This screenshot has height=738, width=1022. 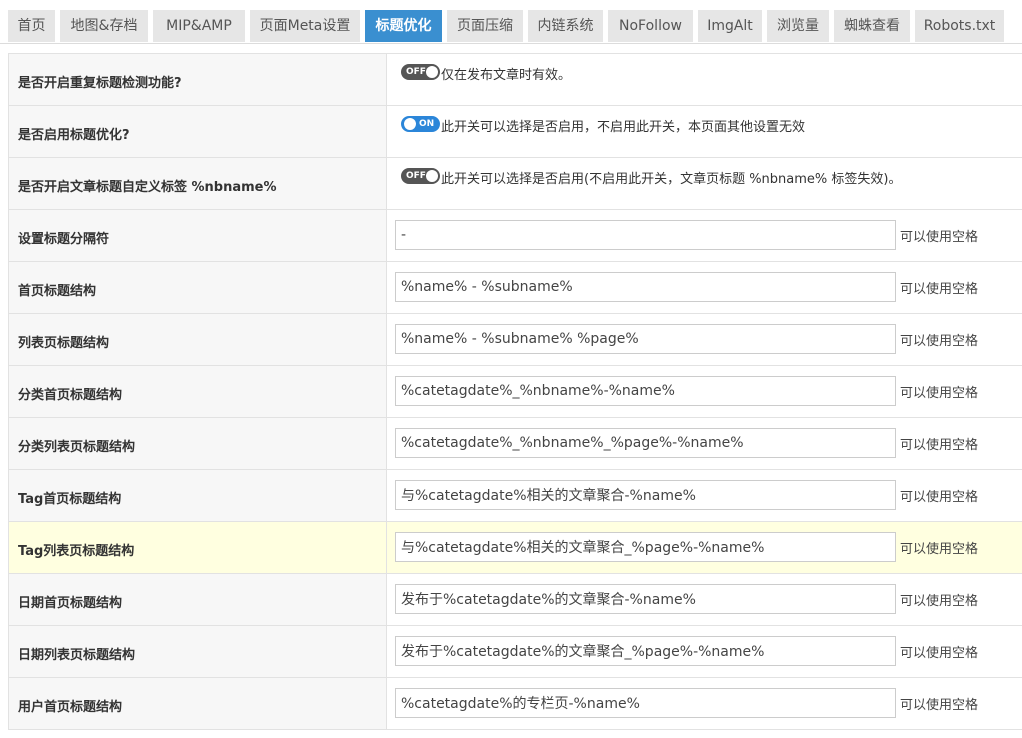 I want to click on field-label: 日期列表页标题结构, so click(x=77, y=655).